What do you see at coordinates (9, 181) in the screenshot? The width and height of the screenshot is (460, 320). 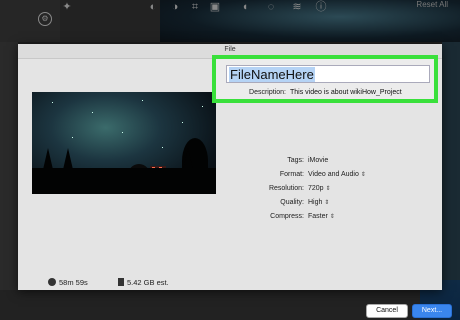 I see `sidebar-background` at bounding box center [9, 181].